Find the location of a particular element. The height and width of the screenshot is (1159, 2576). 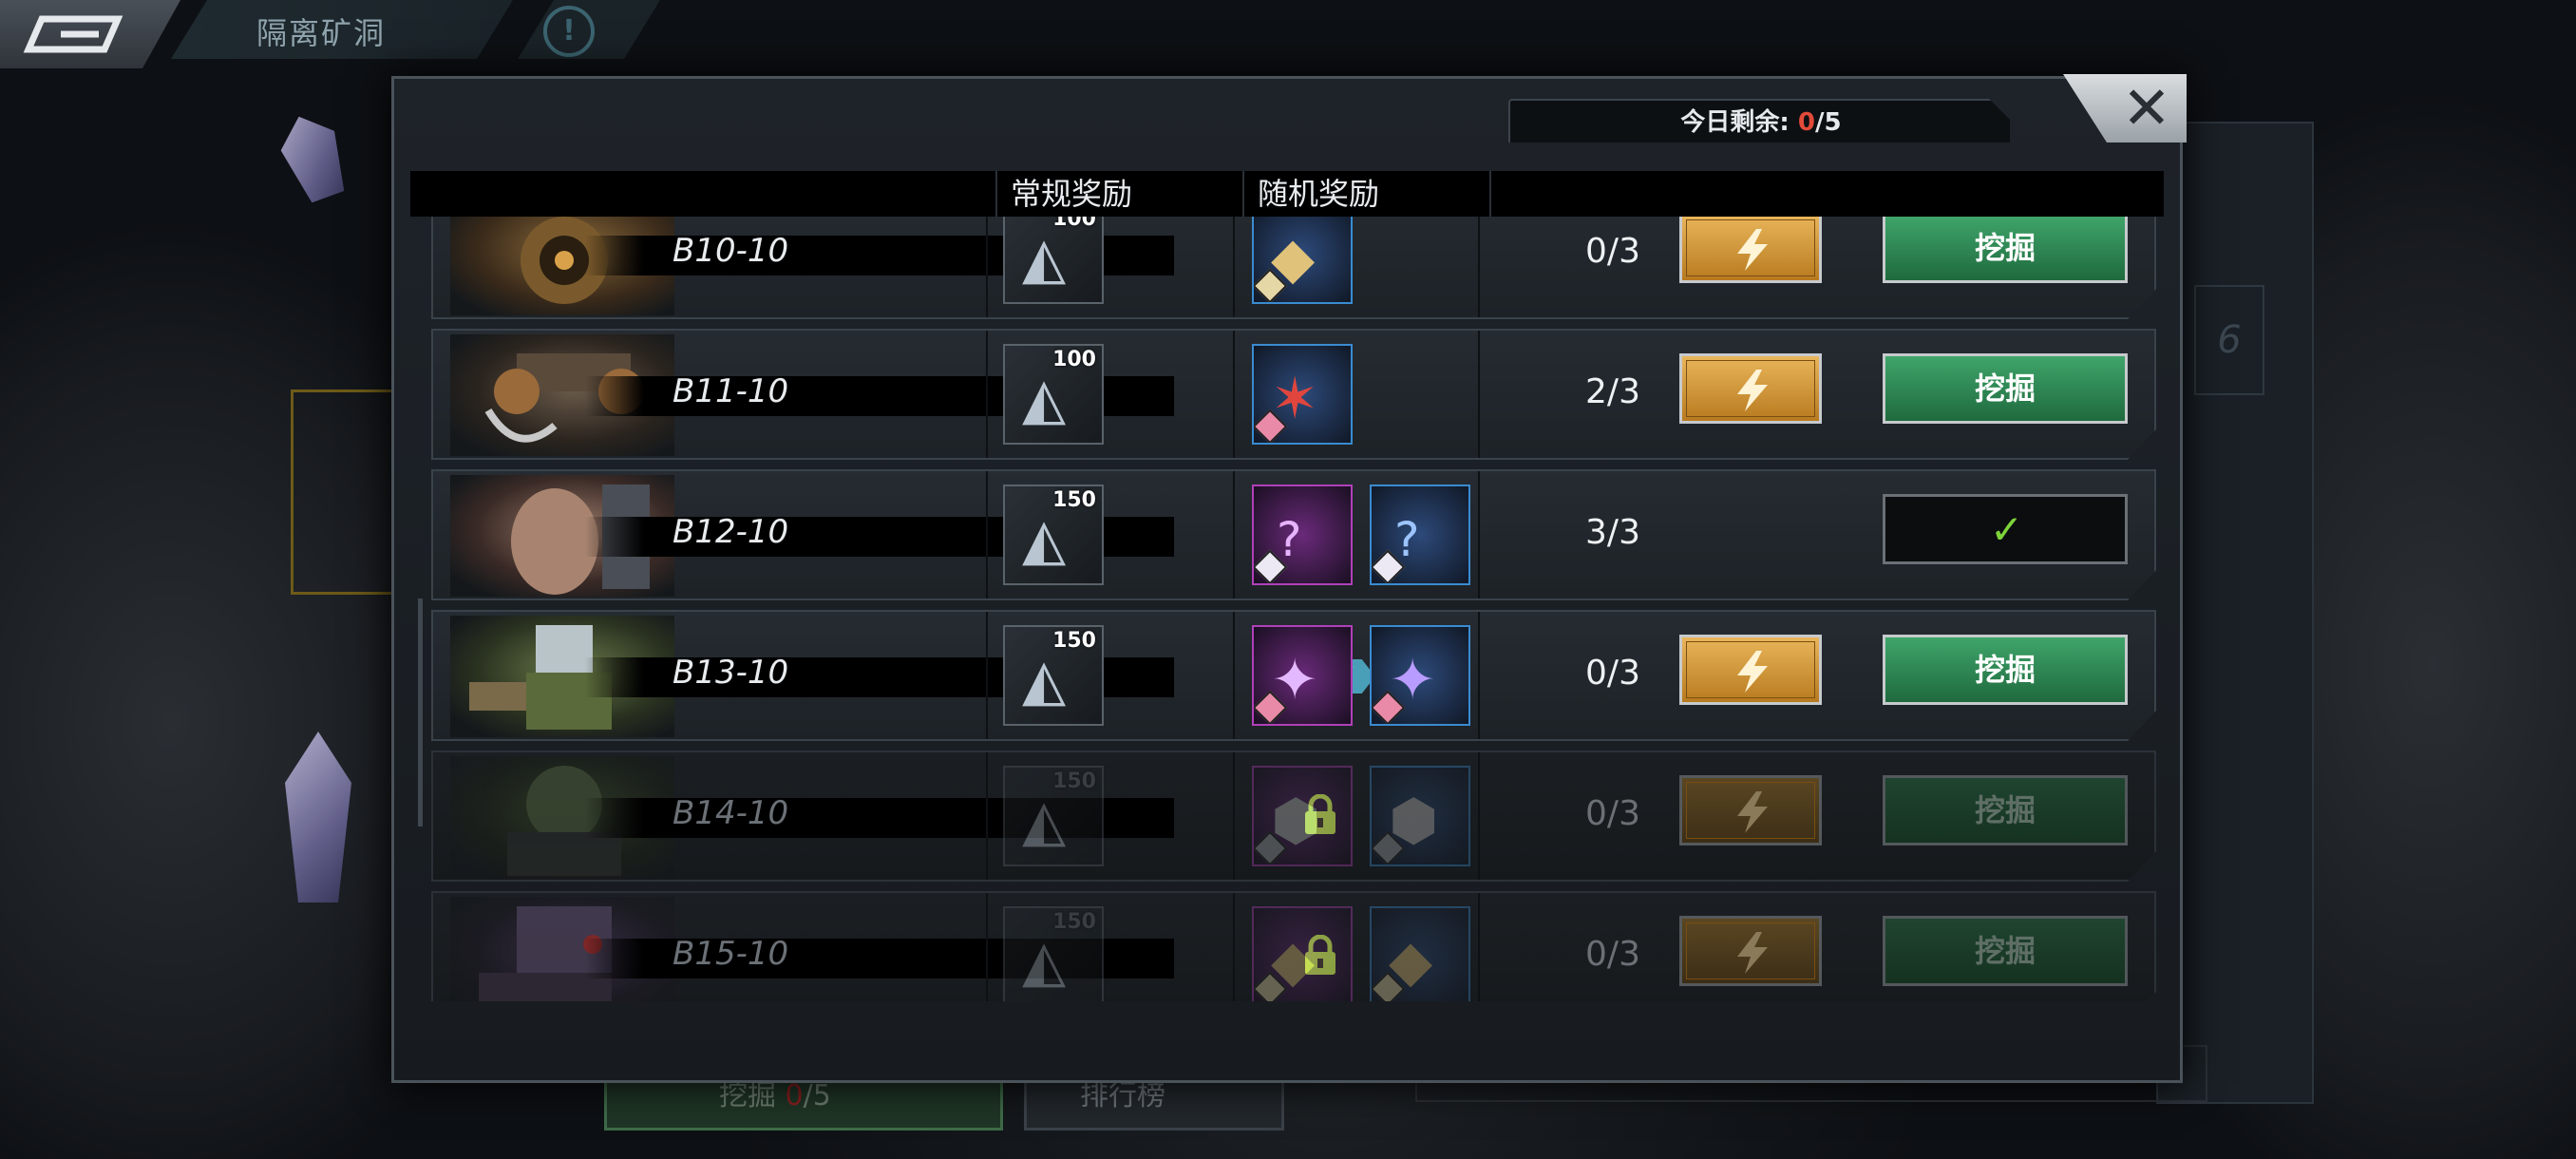

background-side-value: 6 is located at coordinates (2229, 340).